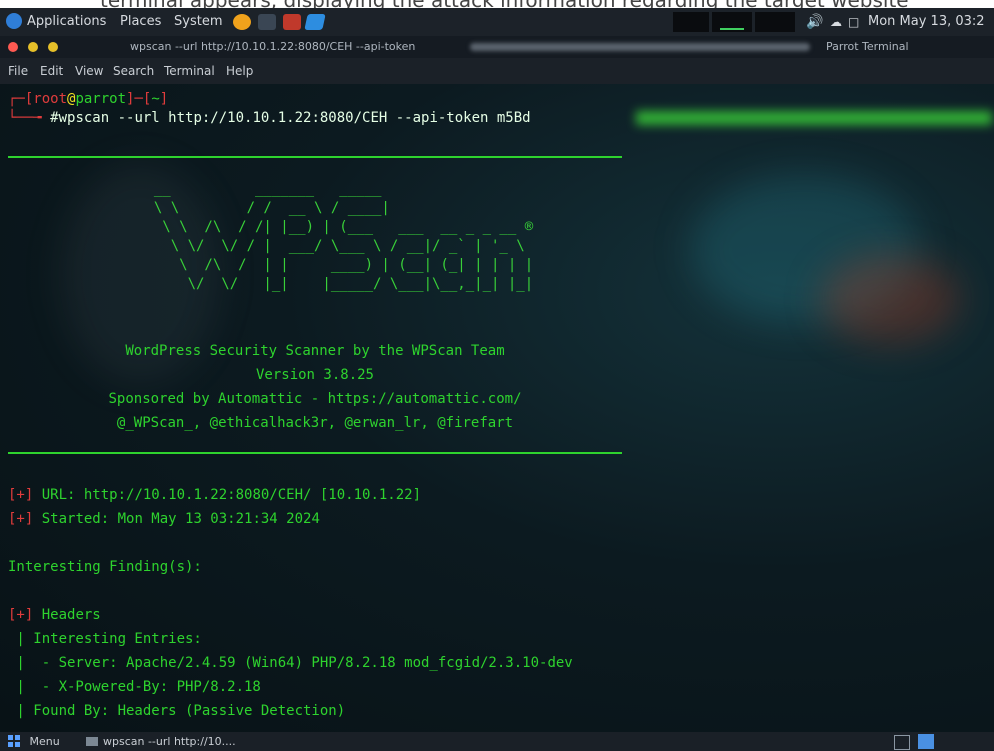 The image size is (994, 751). Describe the element at coordinates (33, 47) in the screenshot. I see `minimize-button` at that location.